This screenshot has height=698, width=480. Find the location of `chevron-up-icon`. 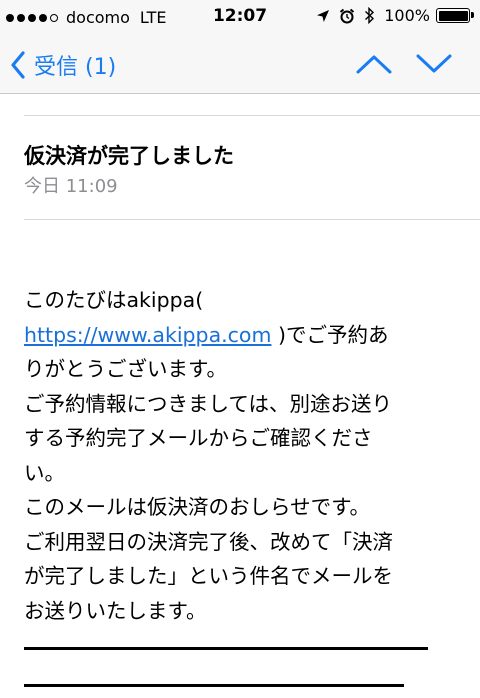

chevron-up-icon is located at coordinates (374, 64).